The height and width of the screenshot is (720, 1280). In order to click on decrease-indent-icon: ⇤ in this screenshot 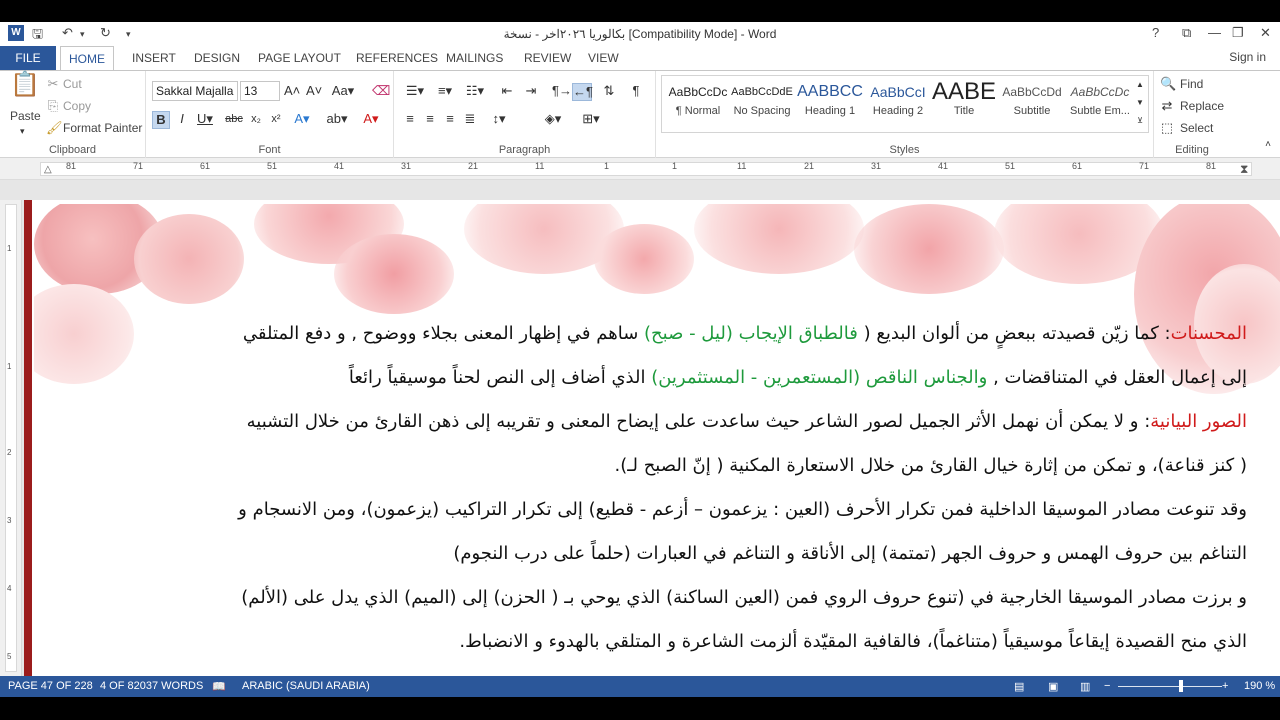, I will do `click(507, 92)`.